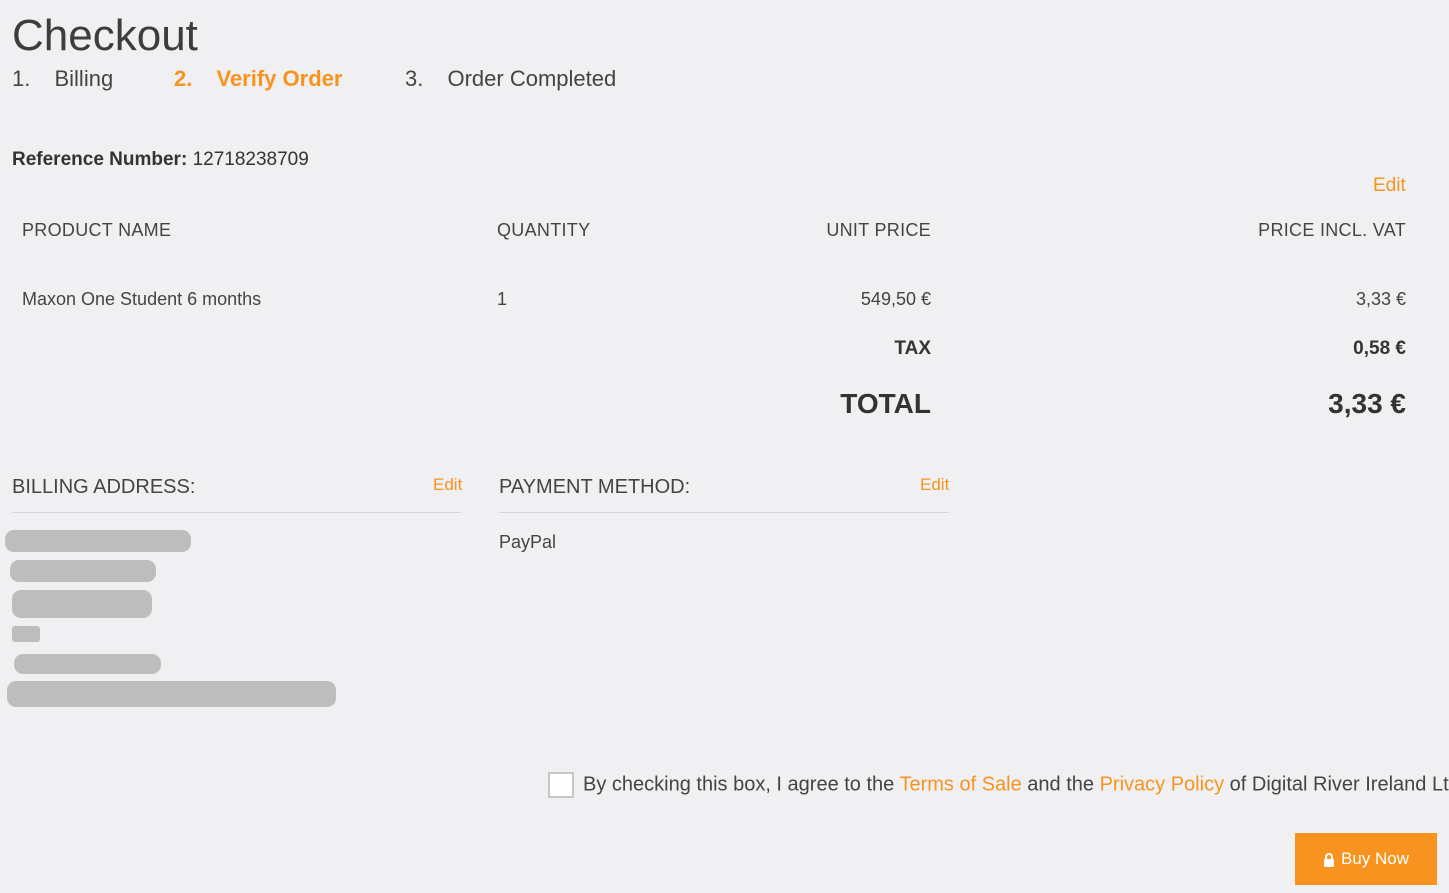 Image resolution: width=1449 pixels, height=893 pixels. What do you see at coordinates (1162, 785) in the screenshot?
I see `privacy-policy-link: Privacy Policy` at bounding box center [1162, 785].